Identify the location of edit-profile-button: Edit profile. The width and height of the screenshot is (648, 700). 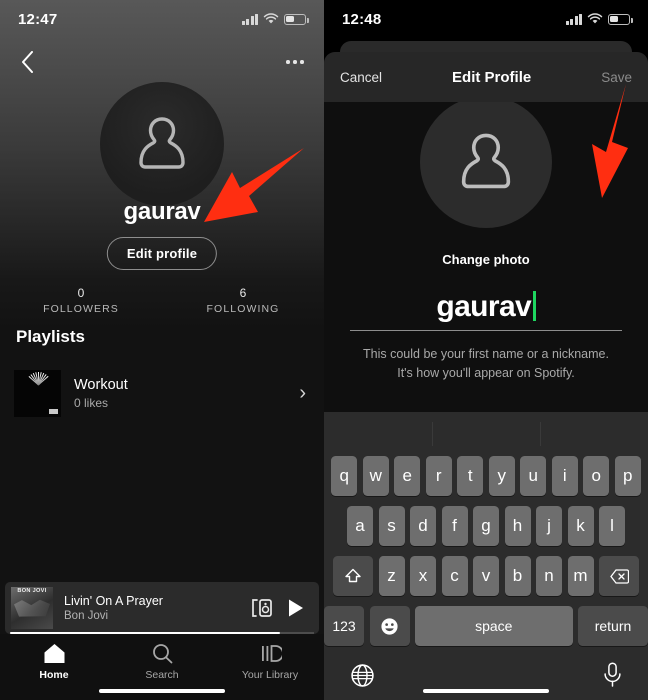
(162, 253).